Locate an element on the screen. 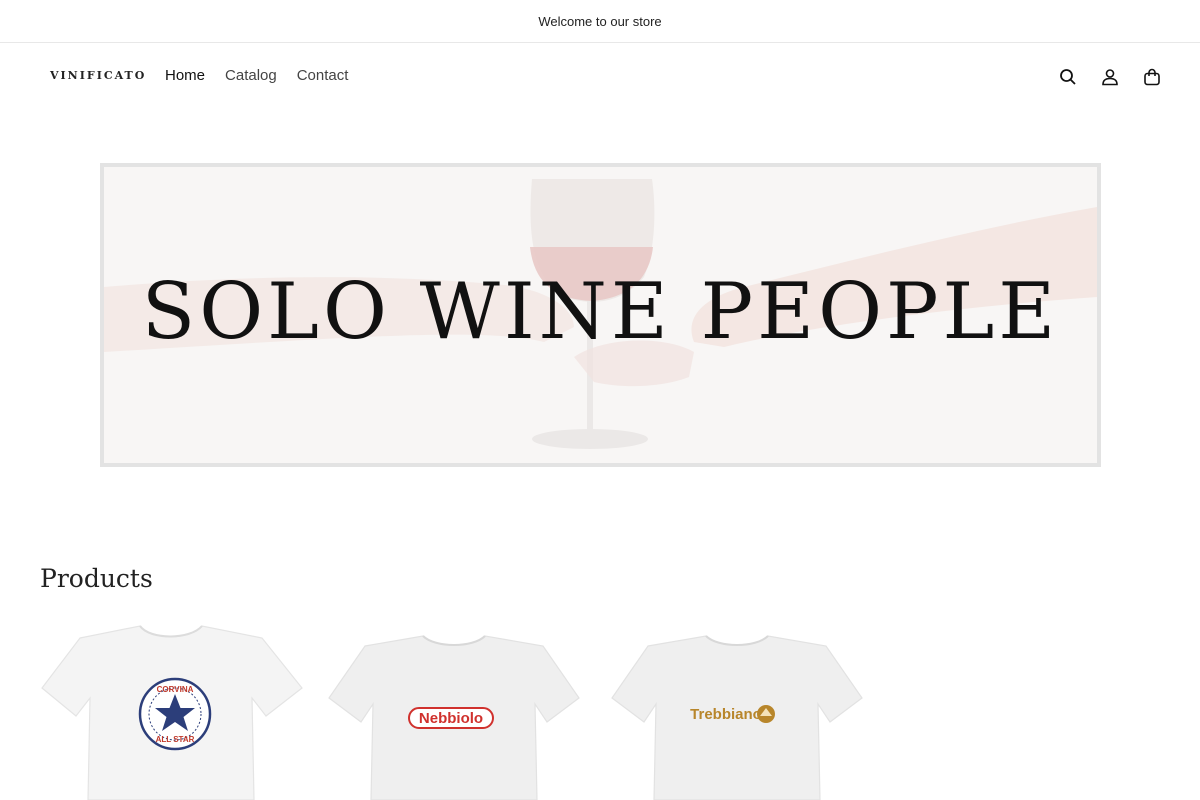 The image size is (1200, 800). svg-text: Nebbiolo is located at coordinates (451, 718).